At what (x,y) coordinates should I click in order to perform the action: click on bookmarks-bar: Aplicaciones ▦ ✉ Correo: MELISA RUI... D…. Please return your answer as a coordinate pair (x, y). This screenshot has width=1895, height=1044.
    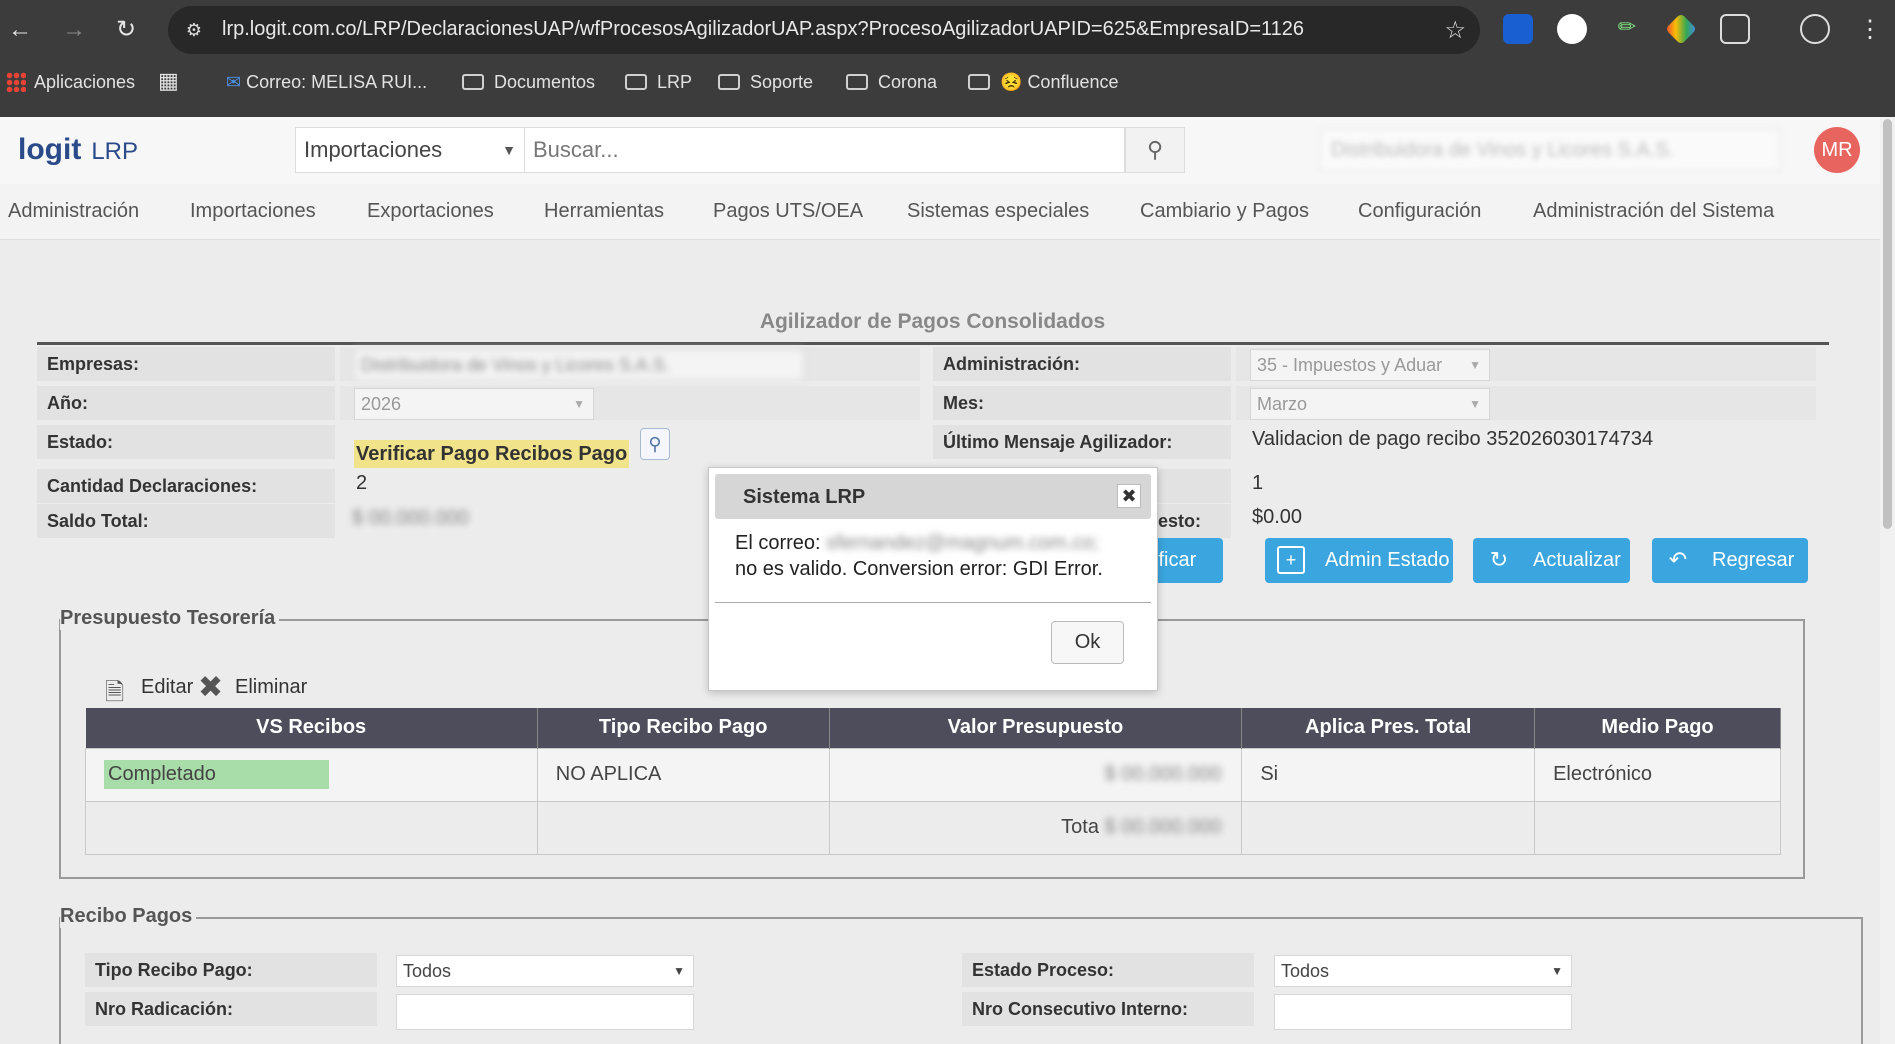
    Looking at the image, I should click on (947, 85).